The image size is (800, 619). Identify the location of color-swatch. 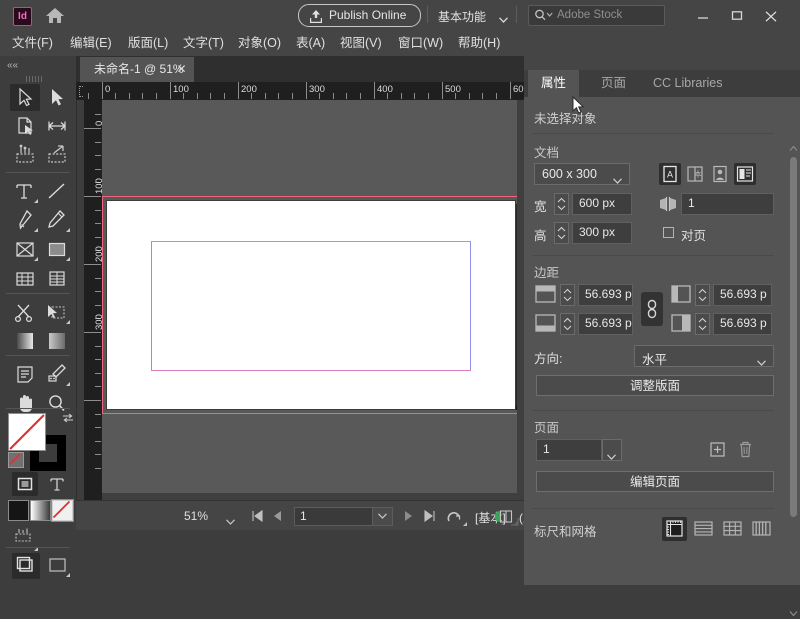
(18, 510).